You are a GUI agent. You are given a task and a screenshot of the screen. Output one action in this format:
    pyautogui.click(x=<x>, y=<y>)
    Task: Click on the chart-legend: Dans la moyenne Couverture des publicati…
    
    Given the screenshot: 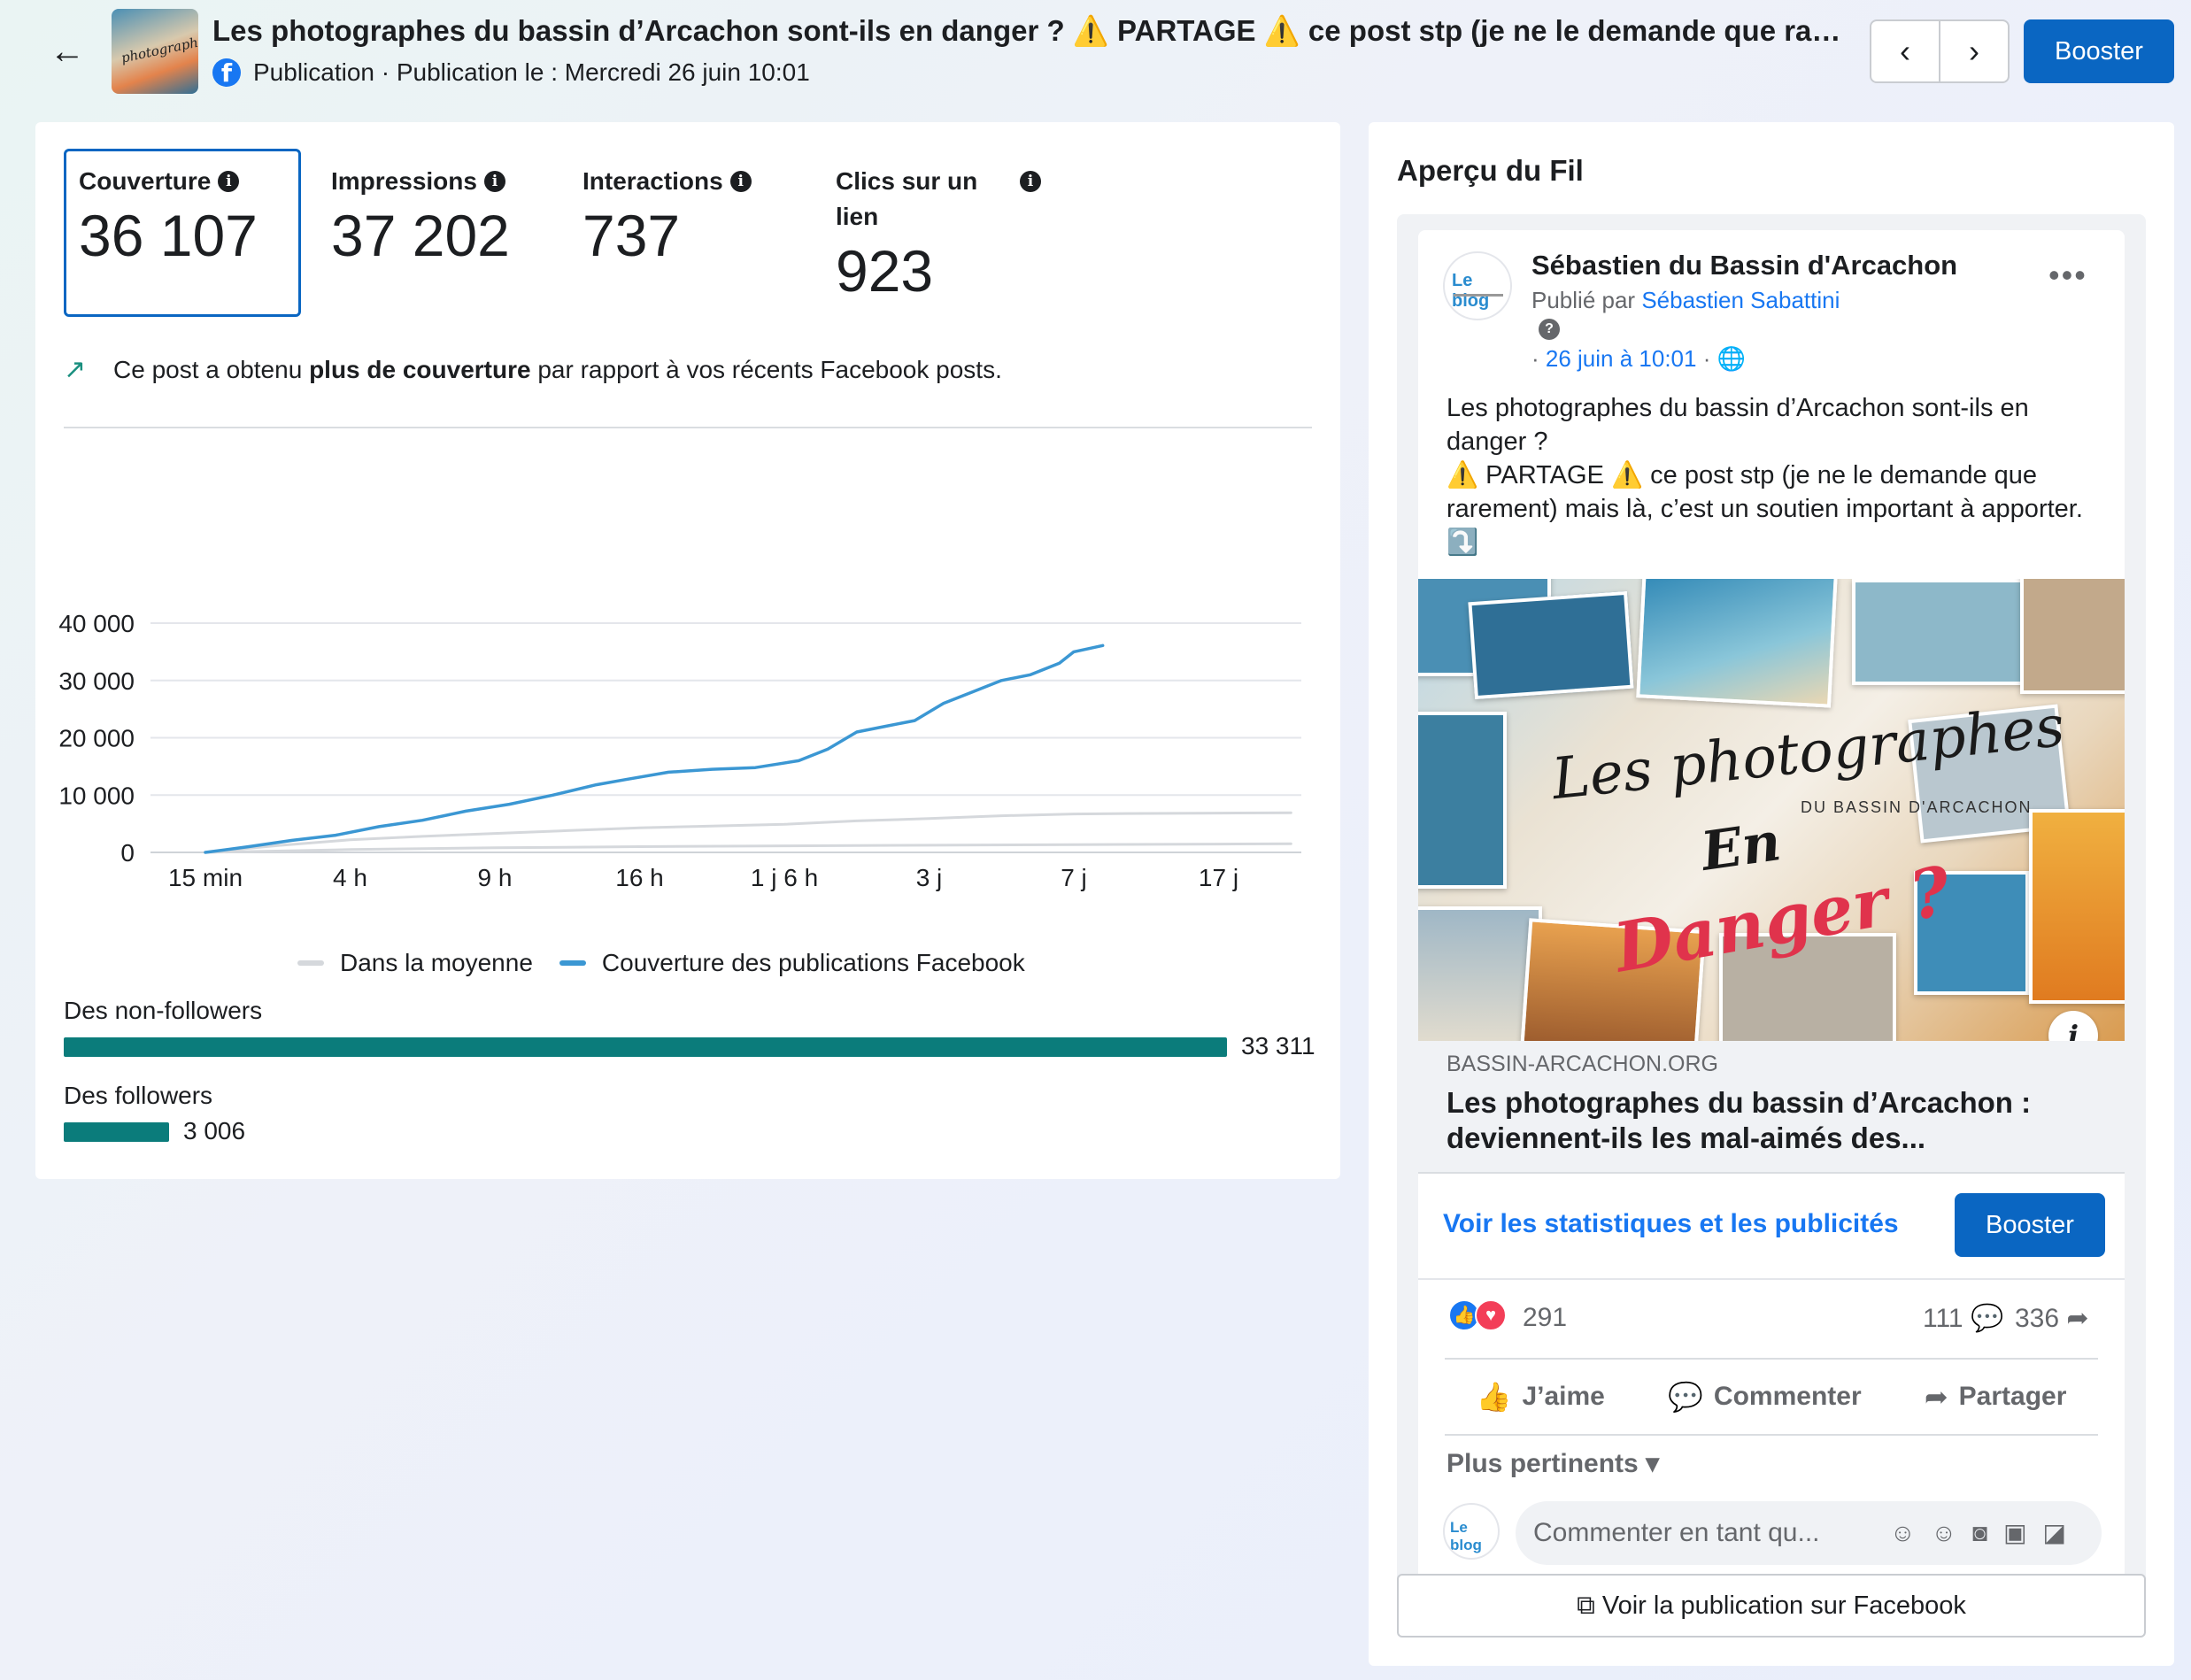 What is the action you would take?
    pyautogui.click(x=661, y=963)
    